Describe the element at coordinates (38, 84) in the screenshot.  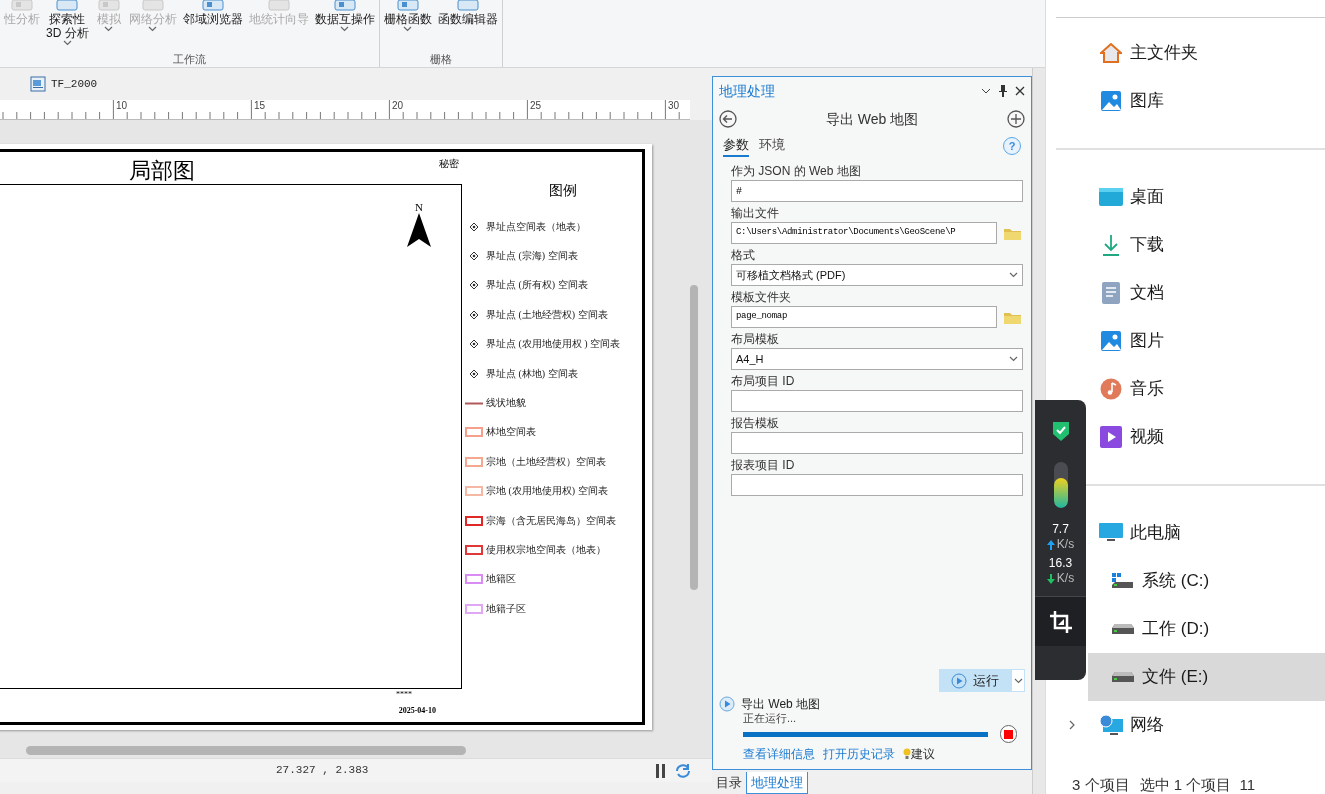
I see `layout-icon` at that location.